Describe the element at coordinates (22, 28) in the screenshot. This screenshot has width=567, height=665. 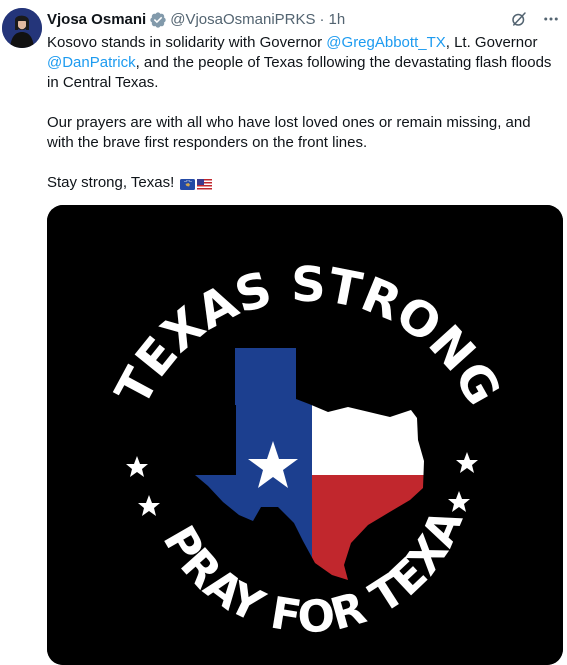
I see `avatar` at that location.